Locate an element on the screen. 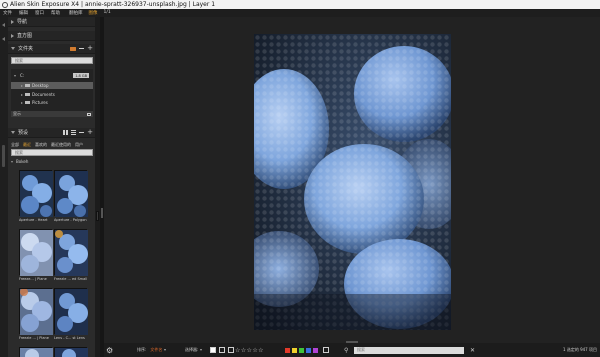  tree-item-documents: Documents is located at coordinates (52, 94).